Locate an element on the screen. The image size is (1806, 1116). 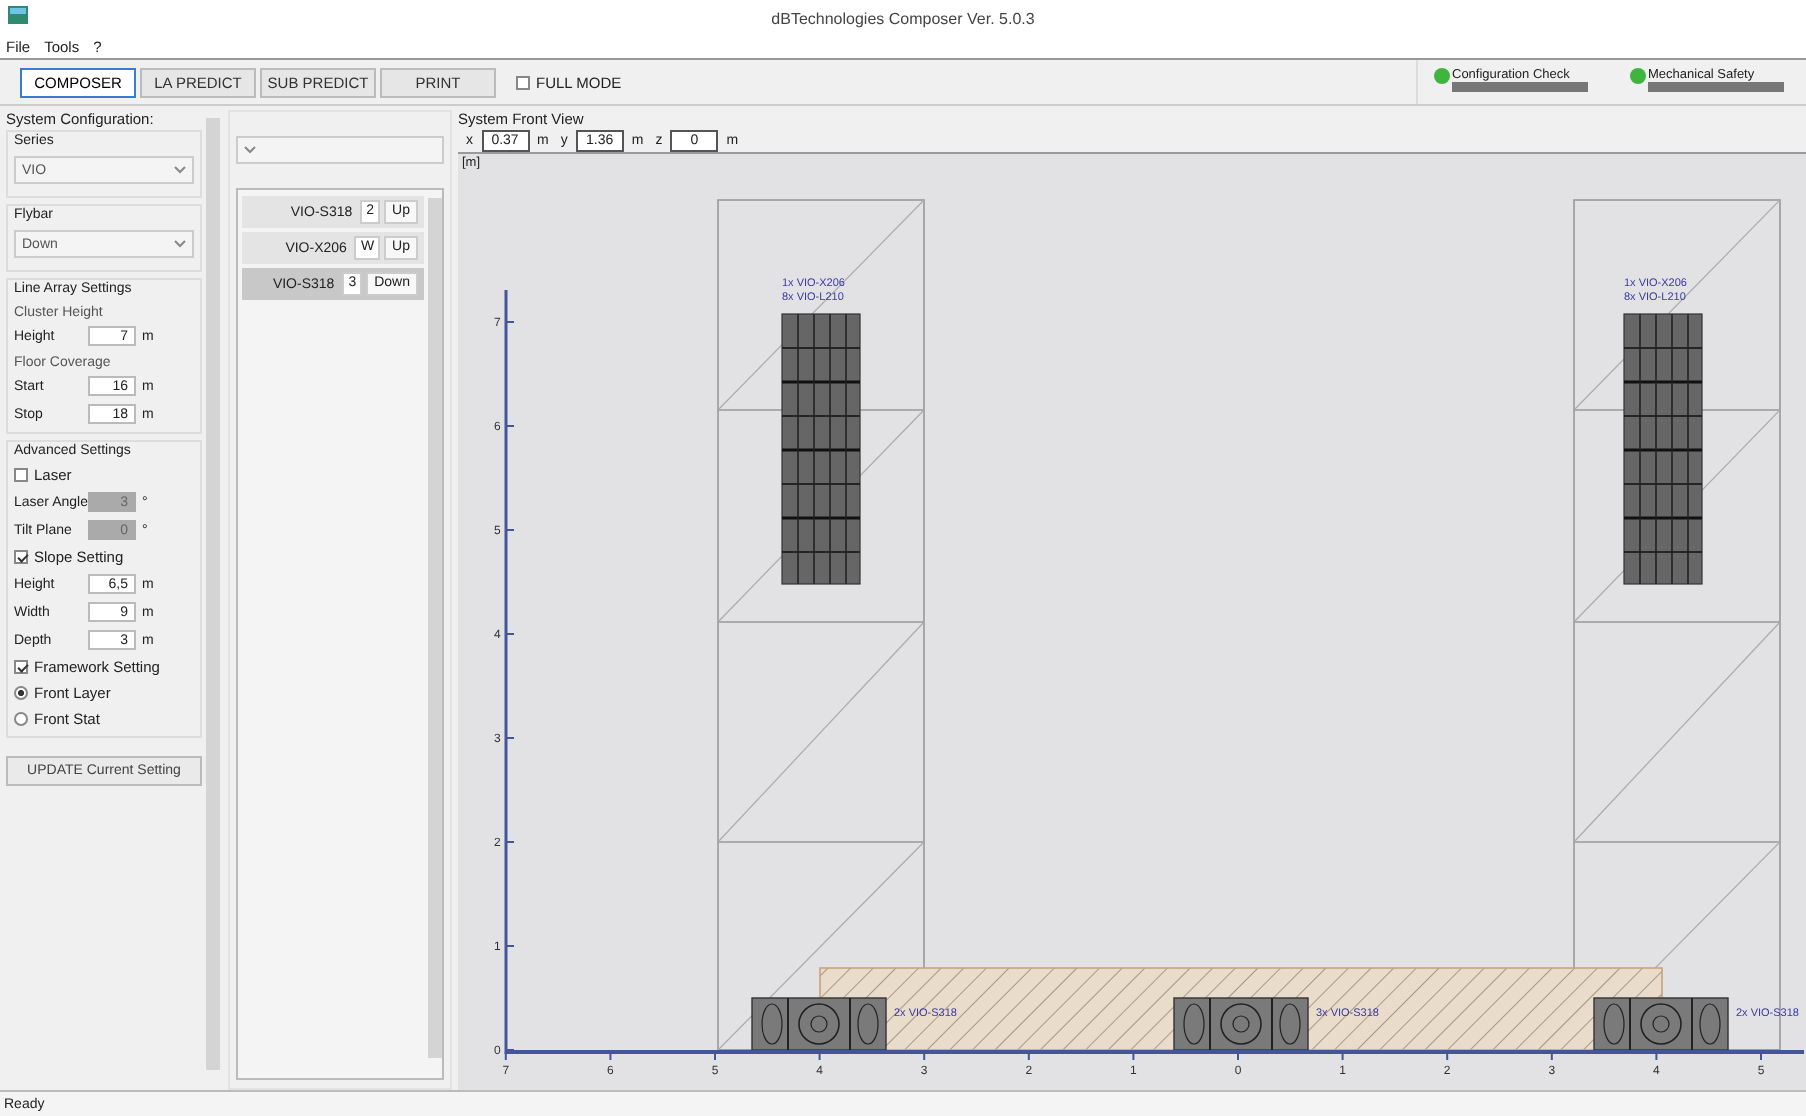
app-icon is located at coordinates (18, 15).